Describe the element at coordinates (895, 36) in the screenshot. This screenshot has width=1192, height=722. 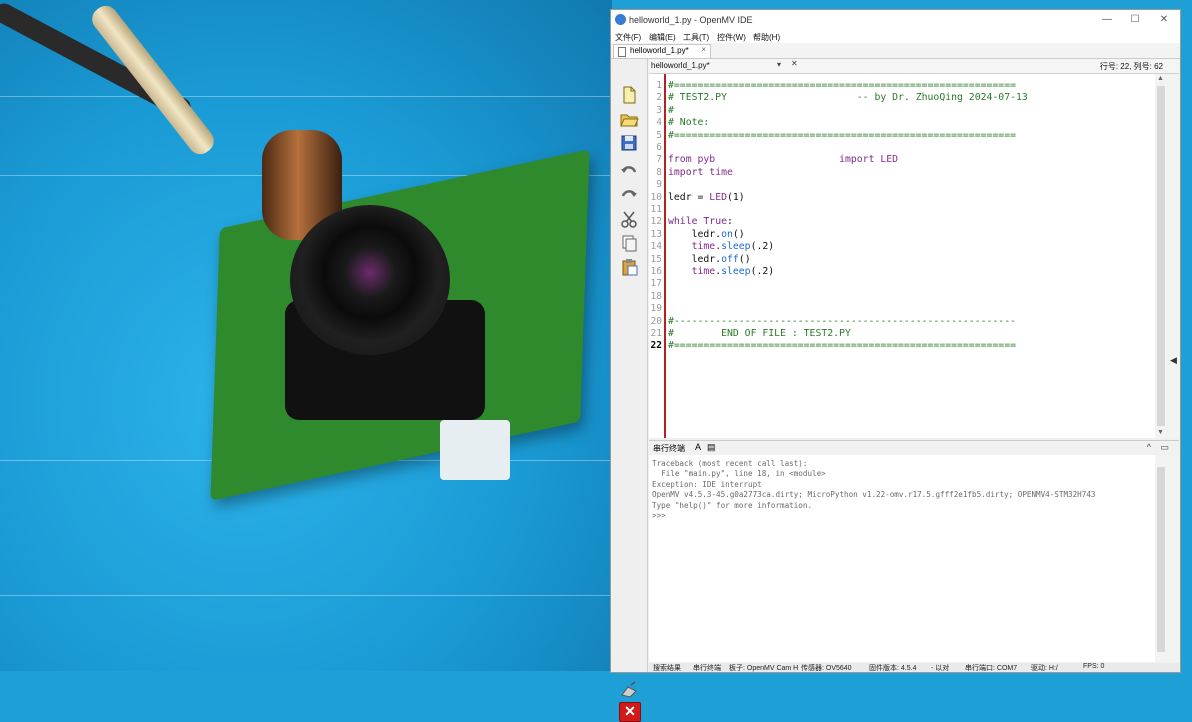
I see `menu-bar: 文件(F) 编辑(E) 工具(T) 控件(W) 帮助(H)` at that location.